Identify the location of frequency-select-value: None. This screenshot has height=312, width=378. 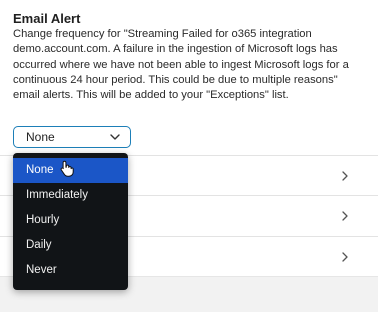
(40, 137).